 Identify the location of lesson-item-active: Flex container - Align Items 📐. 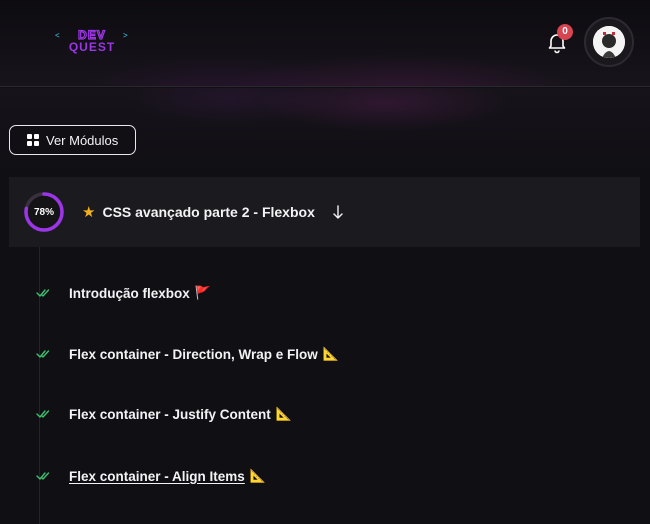
(151, 476).